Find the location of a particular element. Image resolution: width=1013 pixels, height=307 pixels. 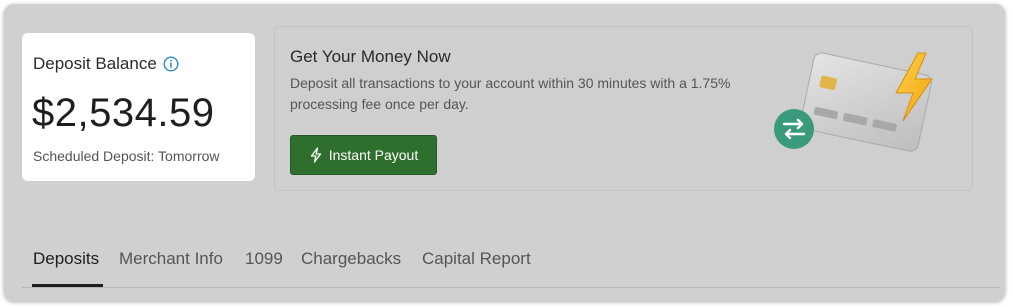

tab-1099: 1099 is located at coordinates (264, 259).